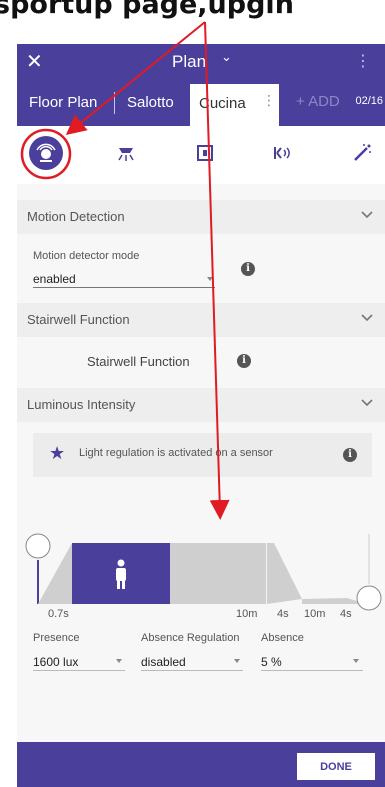 The width and height of the screenshot is (385, 787). Describe the element at coordinates (147, 10) in the screenshot. I see `cropped-caption-text: sportup page,upgin` at that location.